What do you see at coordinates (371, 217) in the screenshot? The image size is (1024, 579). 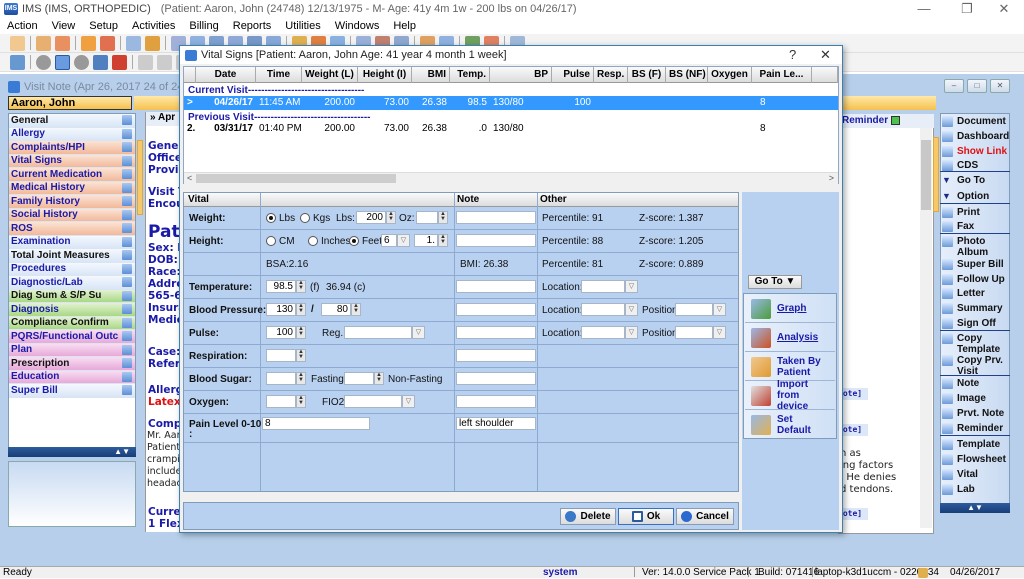 I see `weight-lbs-input: 200` at bounding box center [371, 217].